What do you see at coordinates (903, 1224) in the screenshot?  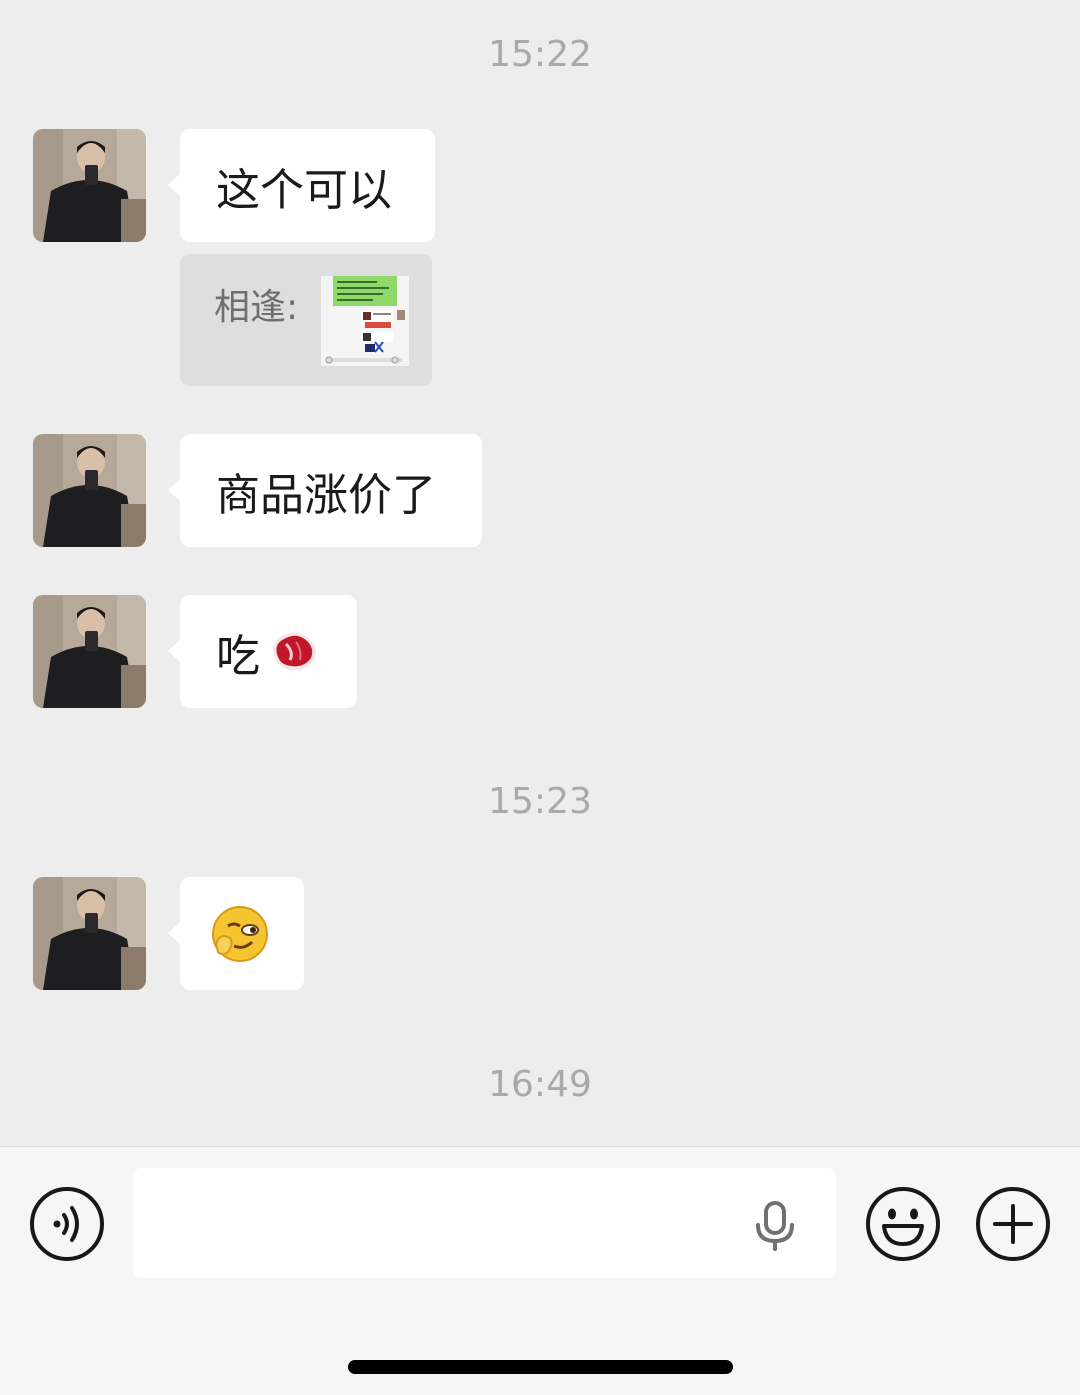 I see `emoji-icon` at bounding box center [903, 1224].